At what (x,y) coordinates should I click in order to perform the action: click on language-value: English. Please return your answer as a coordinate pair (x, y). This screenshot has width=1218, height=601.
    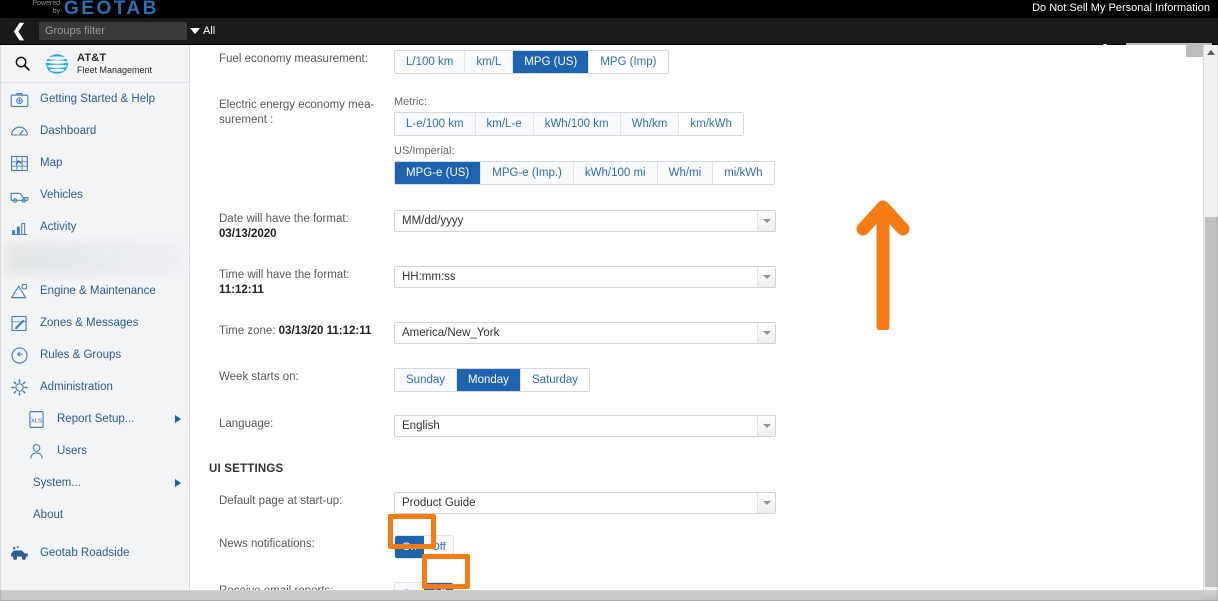
    Looking at the image, I should click on (421, 426).